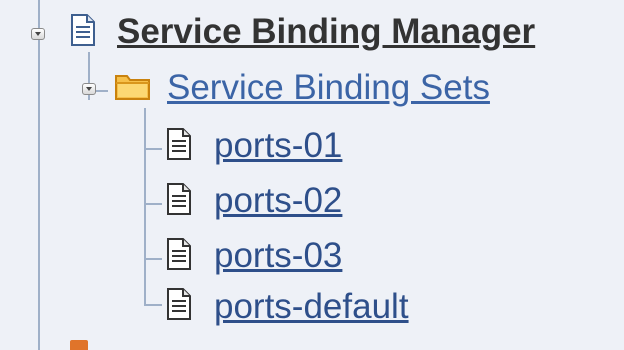 This screenshot has height=350, width=624. Describe the element at coordinates (278, 145) in the screenshot. I see `tree-node-leaf-label: ports-01` at that location.